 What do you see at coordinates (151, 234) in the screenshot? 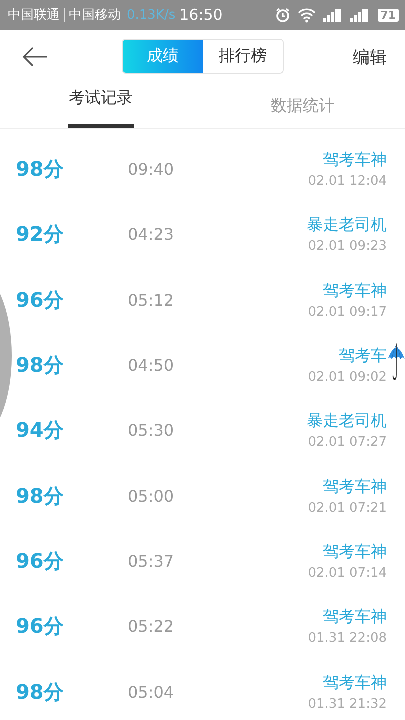
I see `duration-text: 04:23` at bounding box center [151, 234].